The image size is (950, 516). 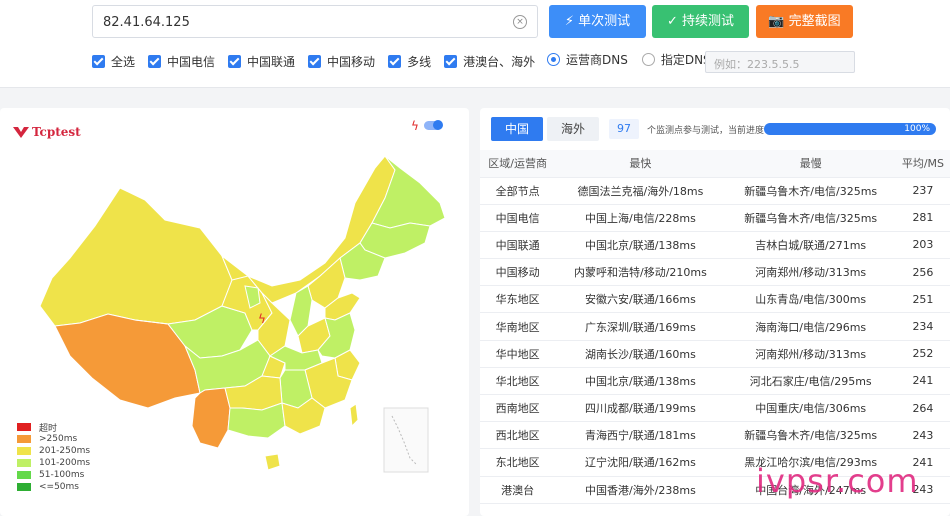 I want to click on clear-icon: ×, so click(x=520, y=22).